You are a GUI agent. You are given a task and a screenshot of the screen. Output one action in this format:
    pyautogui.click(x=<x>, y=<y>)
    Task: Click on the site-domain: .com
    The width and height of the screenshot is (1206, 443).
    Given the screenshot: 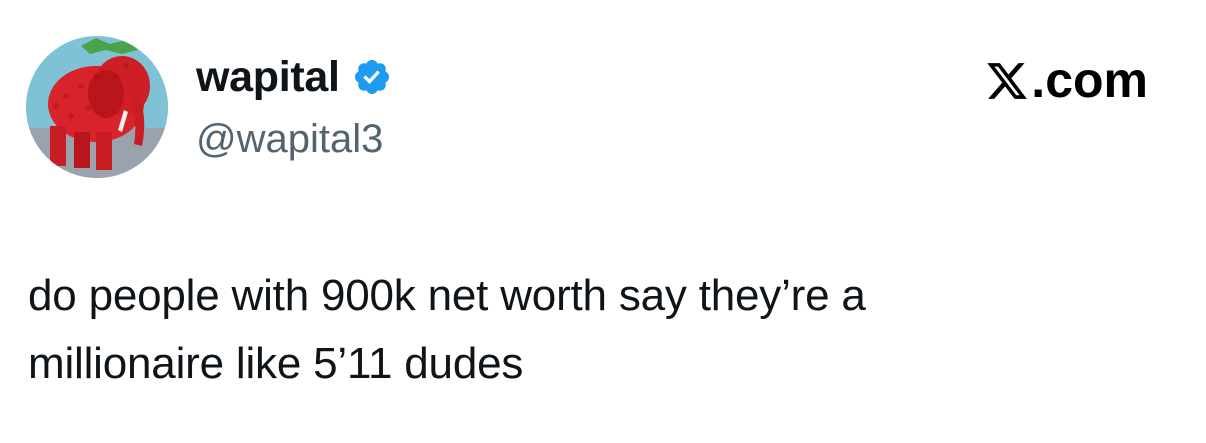 What is the action you would take?
    pyautogui.click(x=1089, y=80)
    